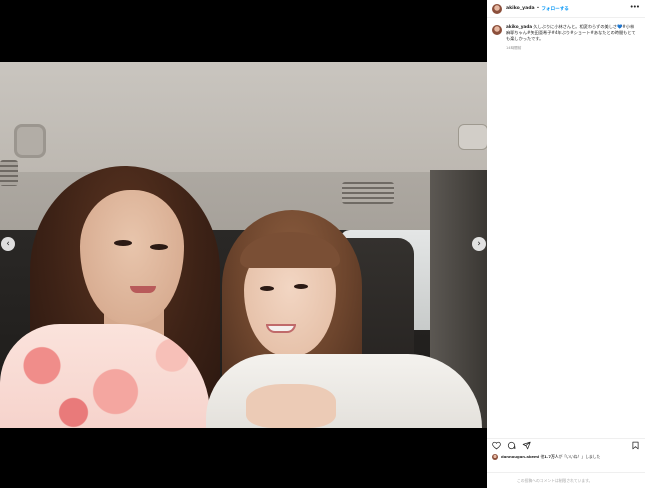 The image size is (645, 488). Describe the element at coordinates (511, 445) in the screenshot. I see `comment-icon` at that location.